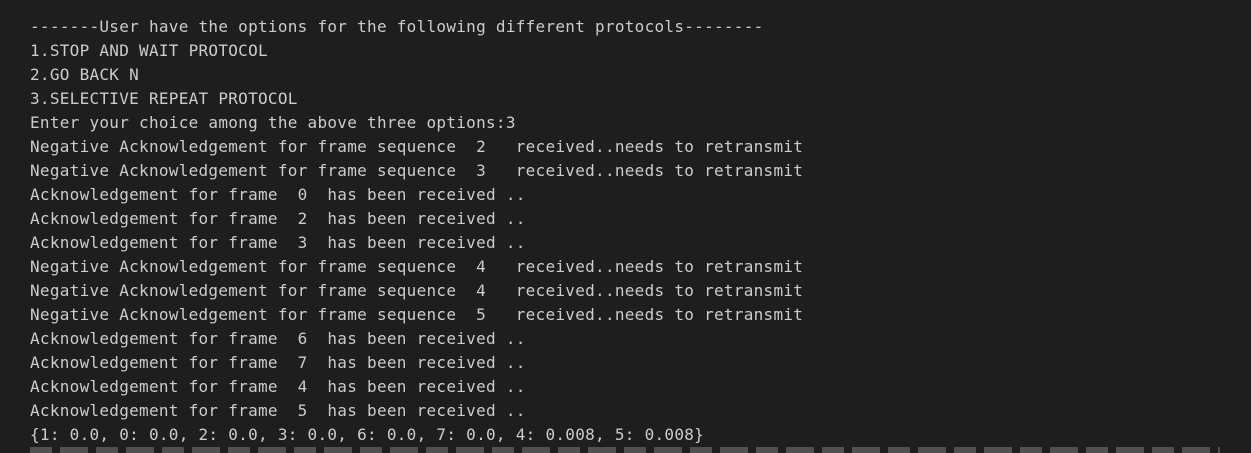 Image resolution: width=1251 pixels, height=453 pixels. Describe the element at coordinates (164, 98) in the screenshot. I see `terminal-line-option-3: 3.SELECTIVE REPEAT PROTOCOL` at that location.